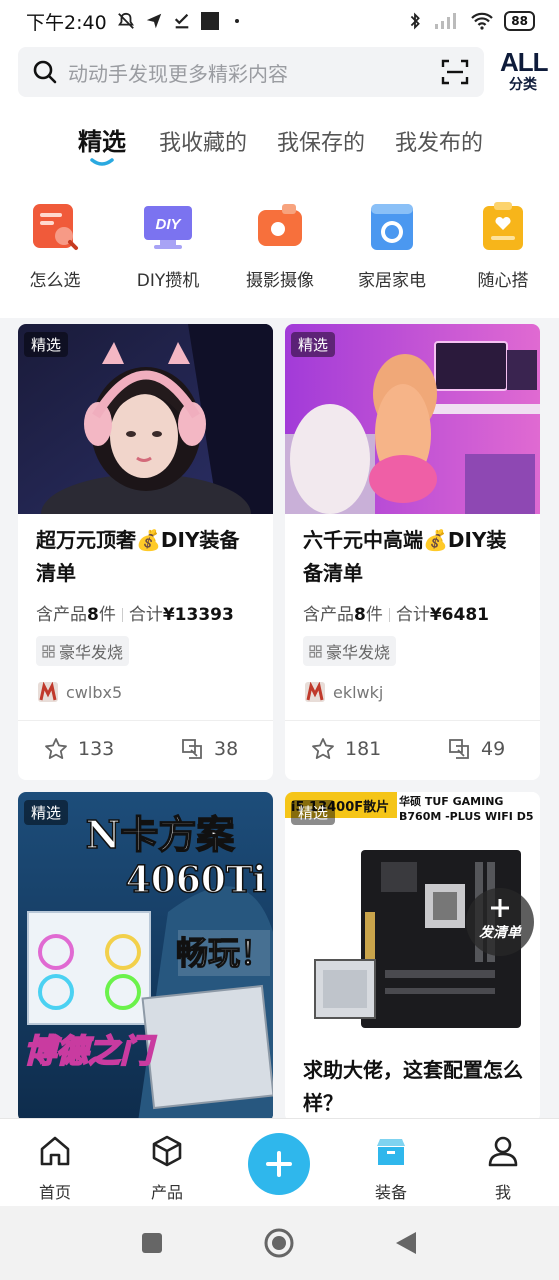 The width and height of the screenshot is (559, 1280). I want to click on category-label: 摄影摄像, so click(280, 281).